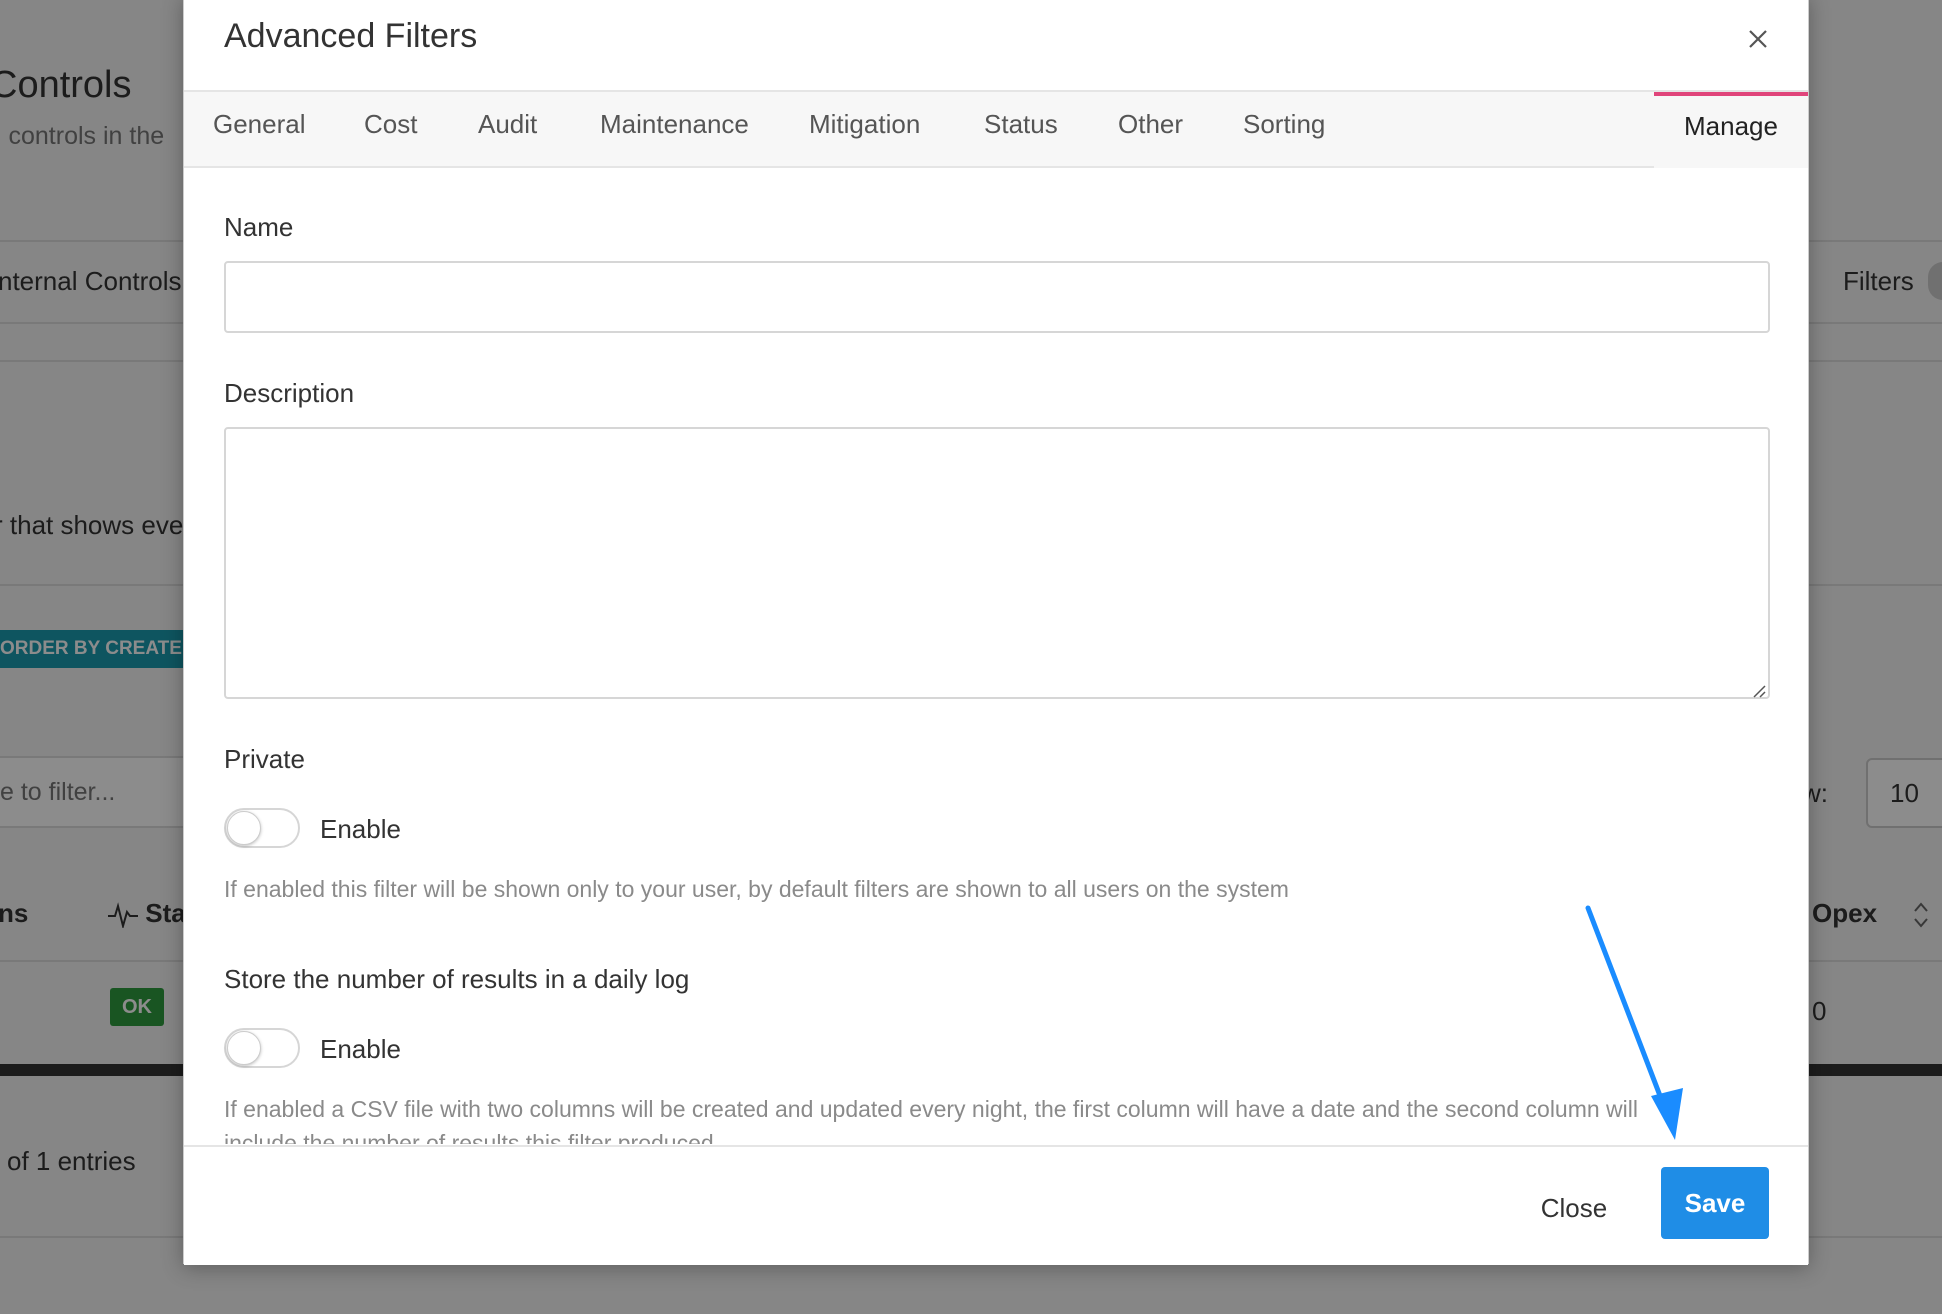  Describe the element at coordinates (259, 227) in the screenshot. I see `name-label: Name` at that location.